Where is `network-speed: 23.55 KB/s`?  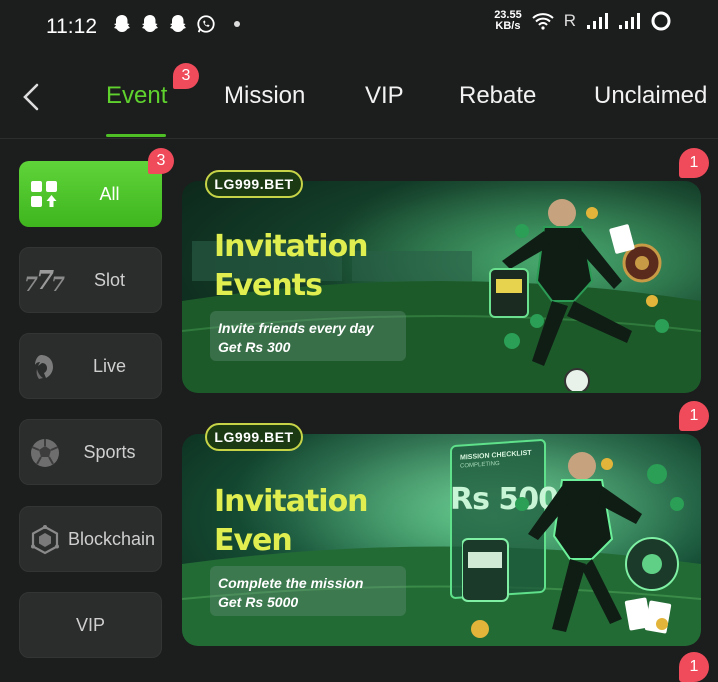
network-speed: 23.55 KB/s is located at coordinates (508, 20).